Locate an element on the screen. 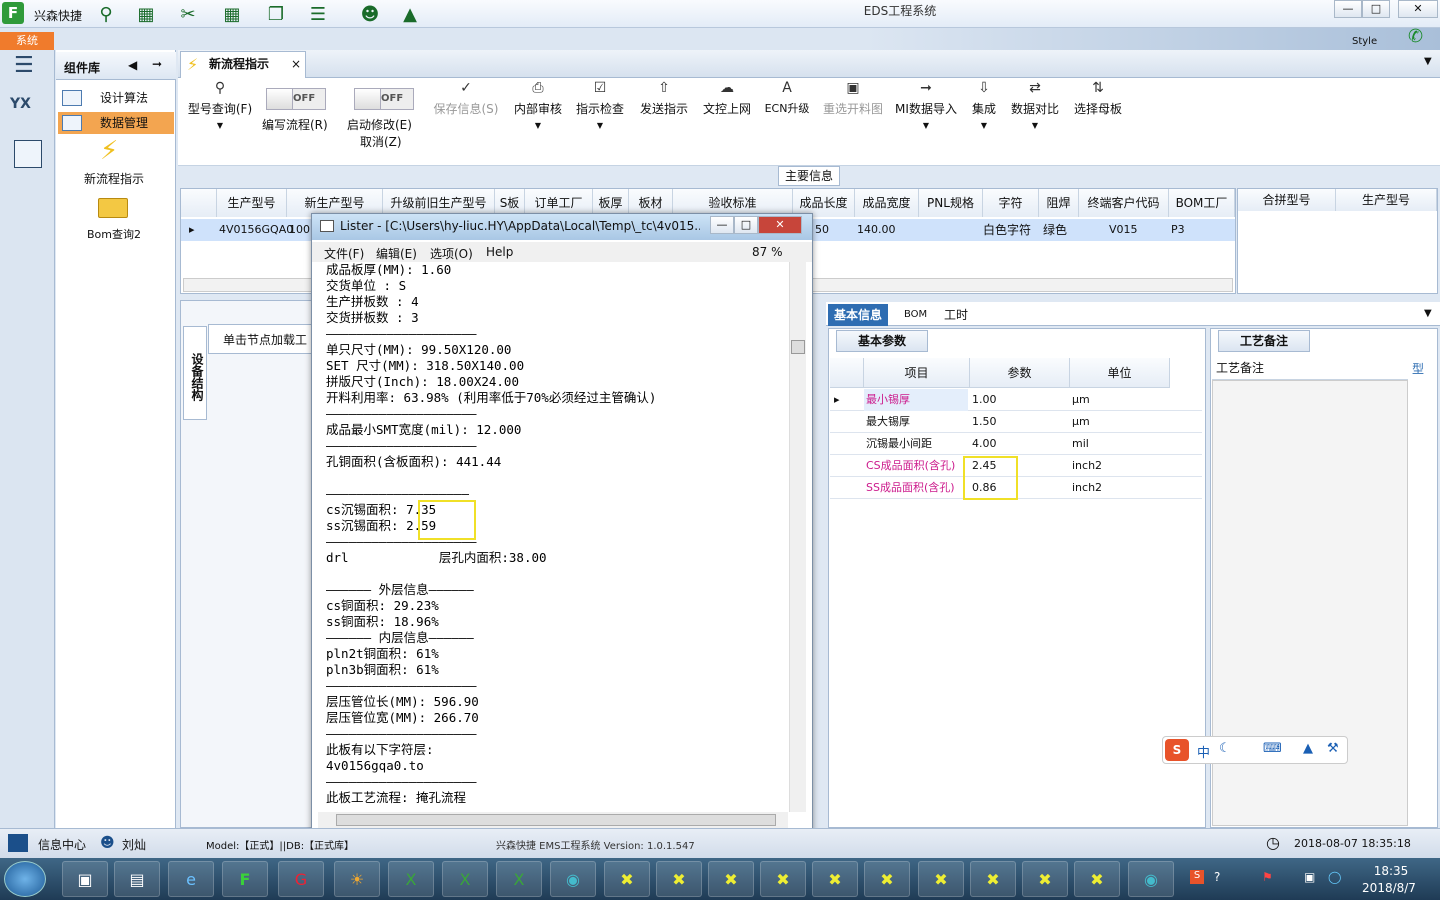 This screenshot has height=900, width=1440. column-header: 单位 is located at coordinates (1120, 373).